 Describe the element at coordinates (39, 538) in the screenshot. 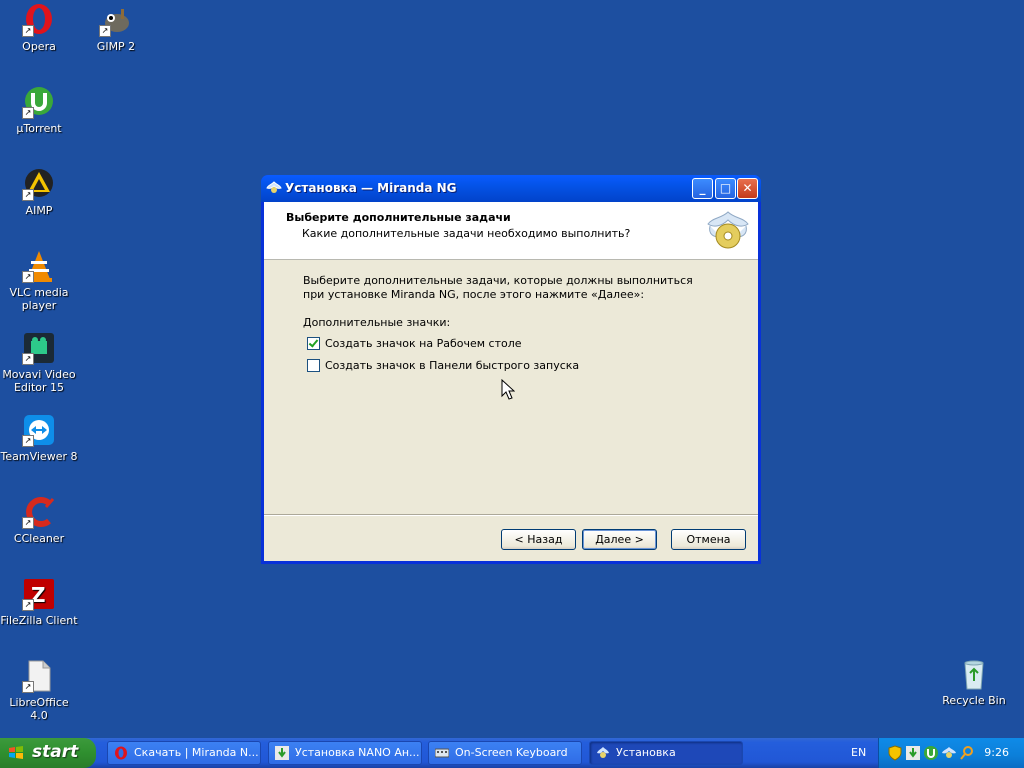

I see `desktop-icon-label: CCleaner` at that location.